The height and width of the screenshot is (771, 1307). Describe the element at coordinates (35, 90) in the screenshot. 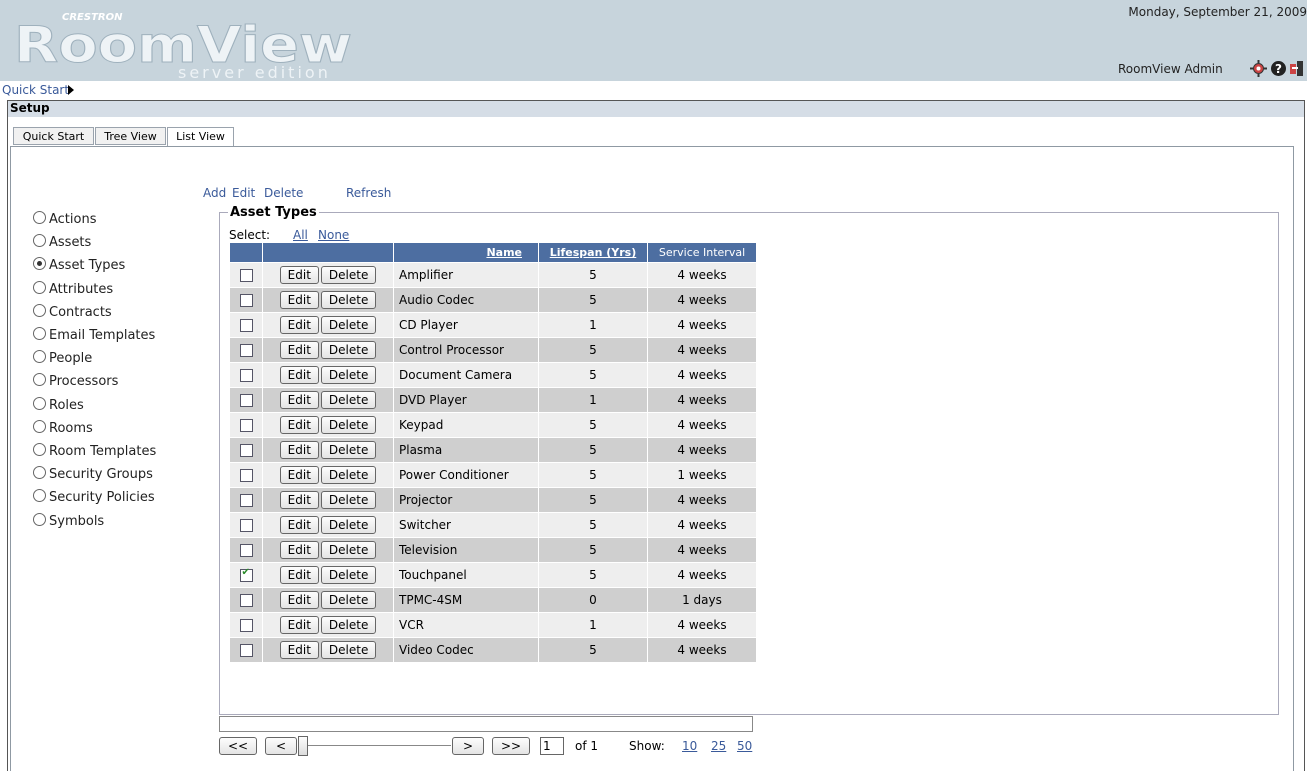

I see `quickstart-link: Quick Start` at that location.